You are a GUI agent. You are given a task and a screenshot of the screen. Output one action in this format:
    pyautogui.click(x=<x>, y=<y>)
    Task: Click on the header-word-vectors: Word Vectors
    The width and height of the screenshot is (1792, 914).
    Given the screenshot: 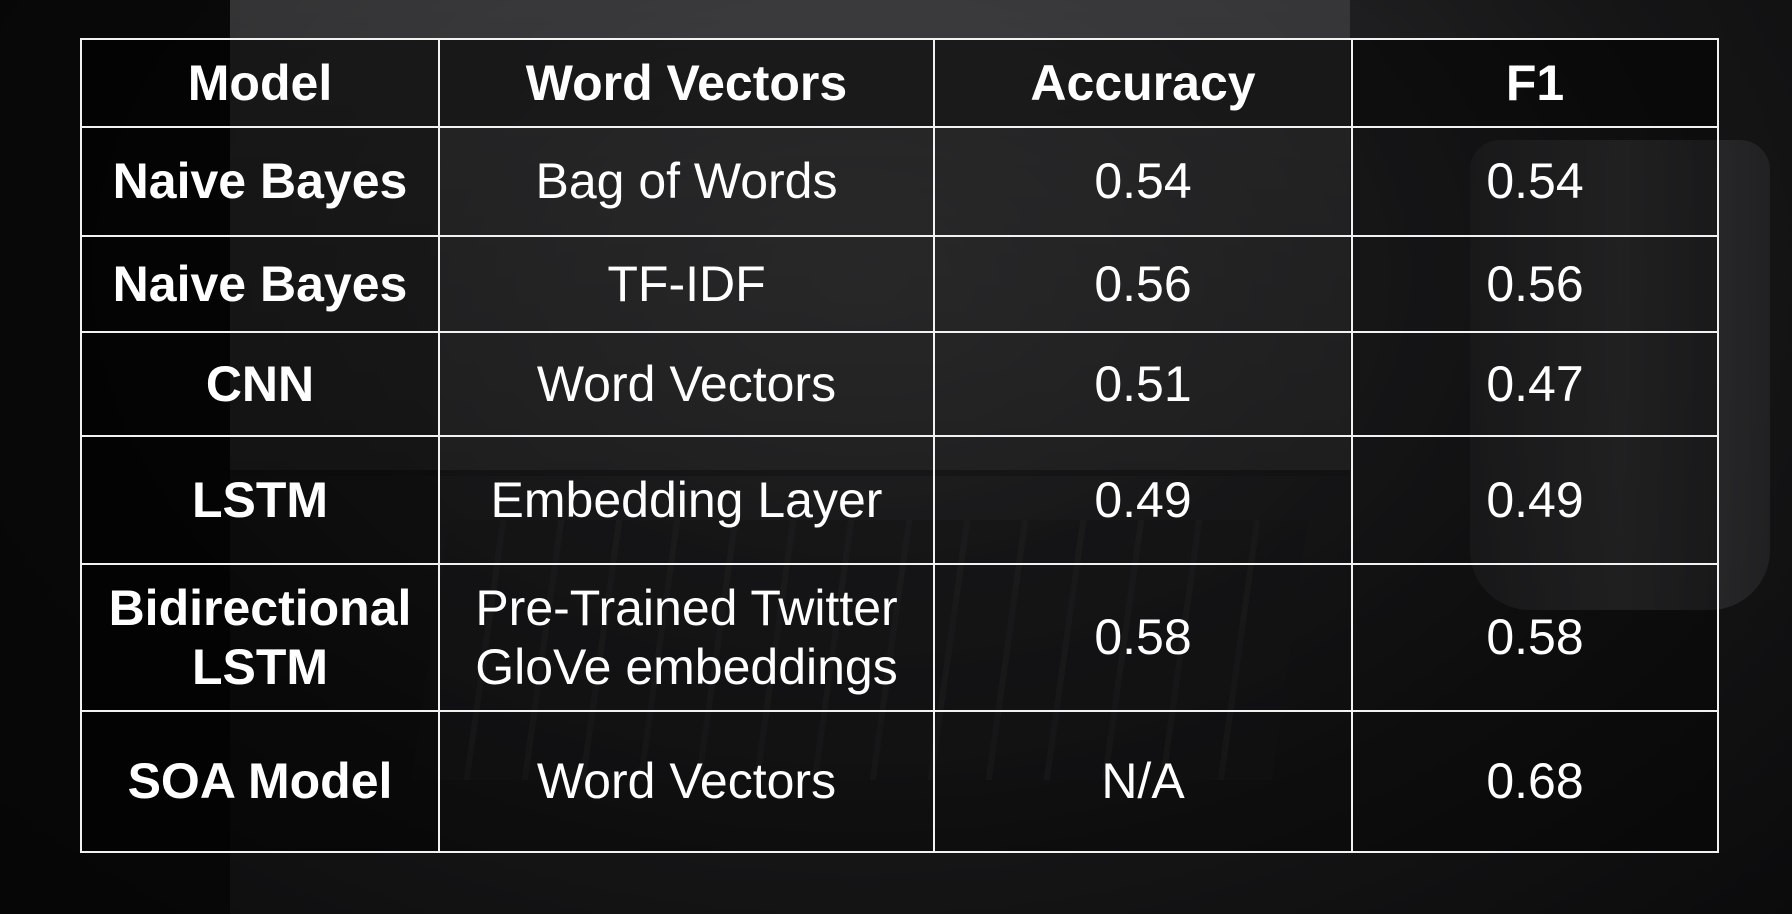 What is the action you would take?
    pyautogui.click(x=686, y=83)
    